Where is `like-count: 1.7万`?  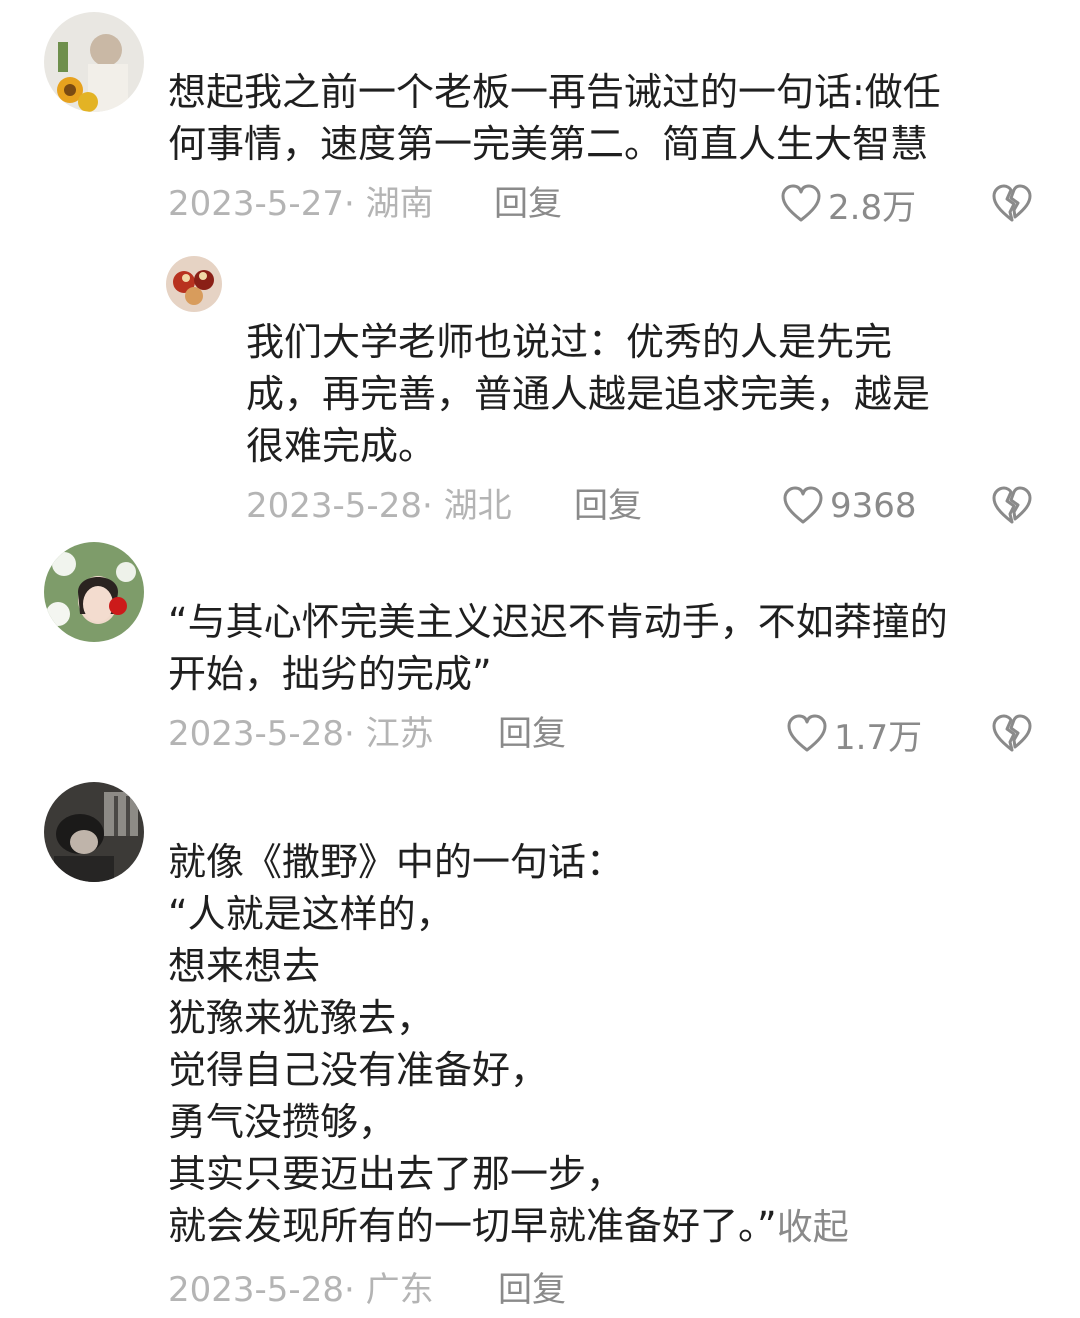
like-count: 1.7万 is located at coordinates (878, 737).